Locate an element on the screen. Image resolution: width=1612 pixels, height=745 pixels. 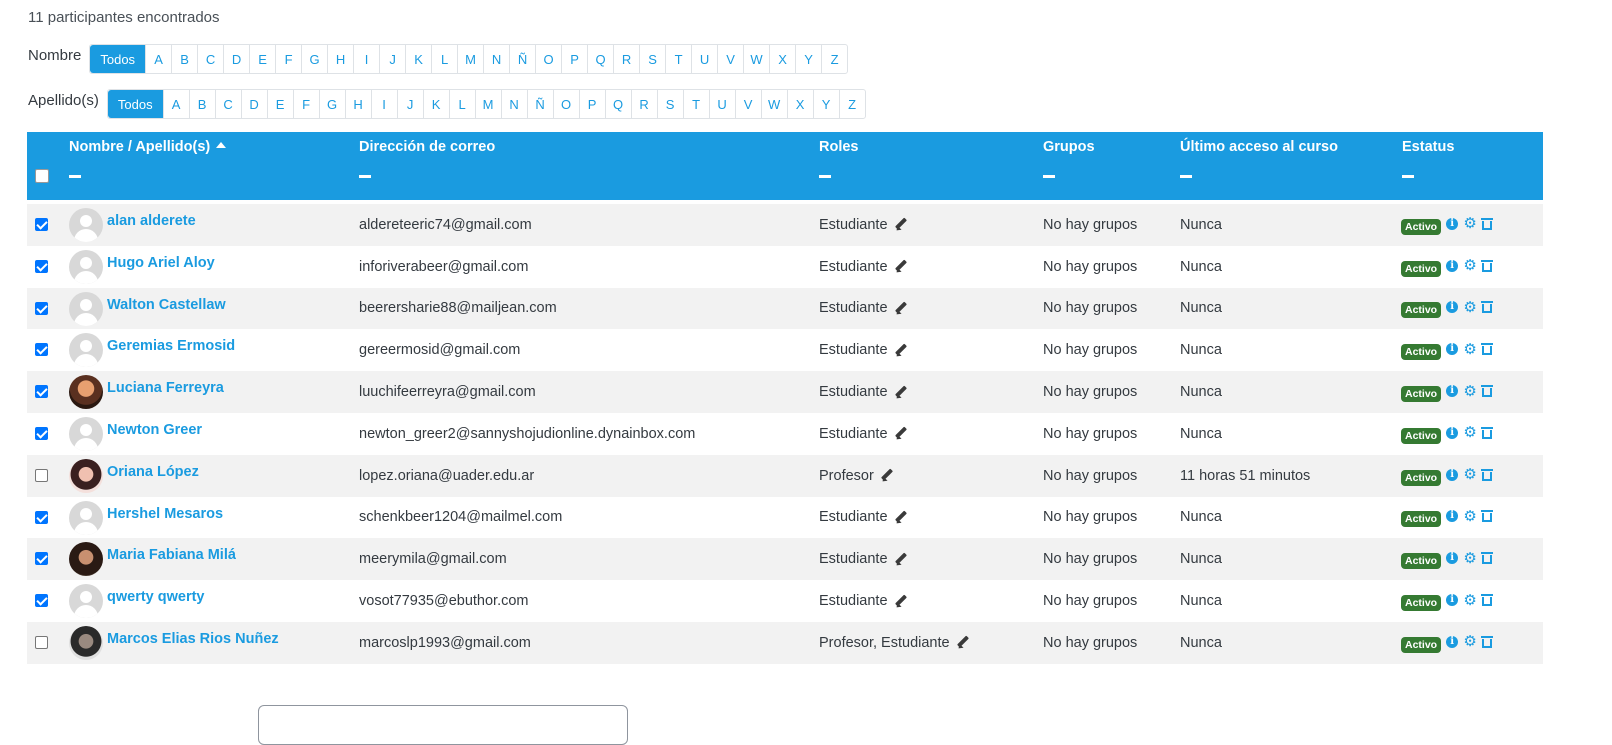
first-name-filter-letter: O is located at coordinates (548, 59).